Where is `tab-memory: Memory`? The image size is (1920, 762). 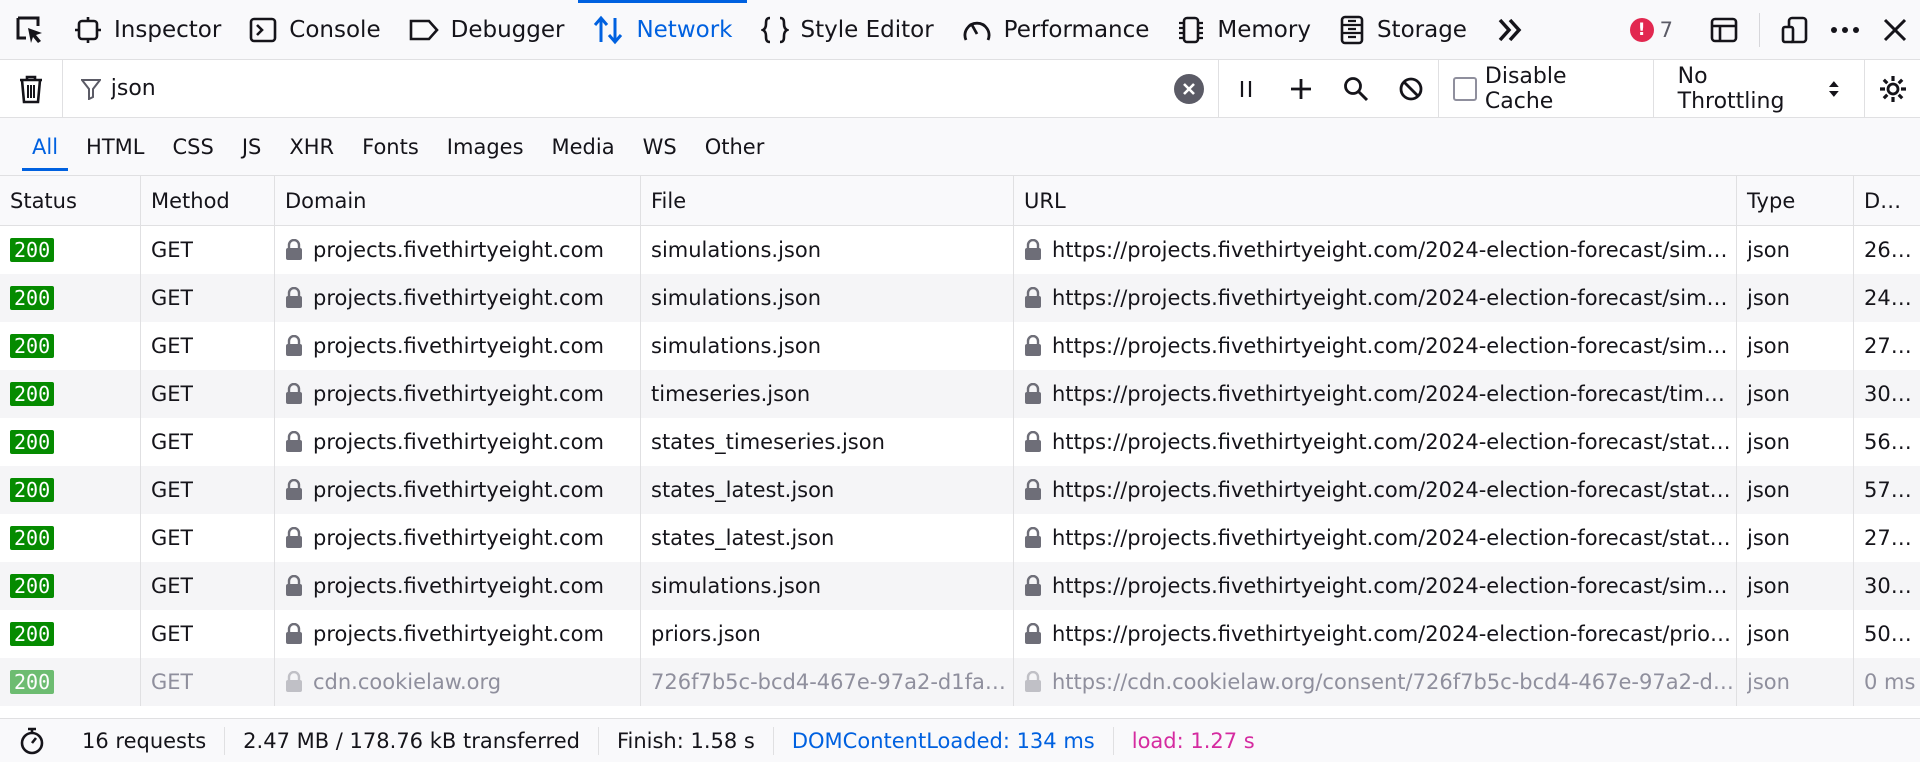
tab-memory: Memory is located at coordinates (1244, 29).